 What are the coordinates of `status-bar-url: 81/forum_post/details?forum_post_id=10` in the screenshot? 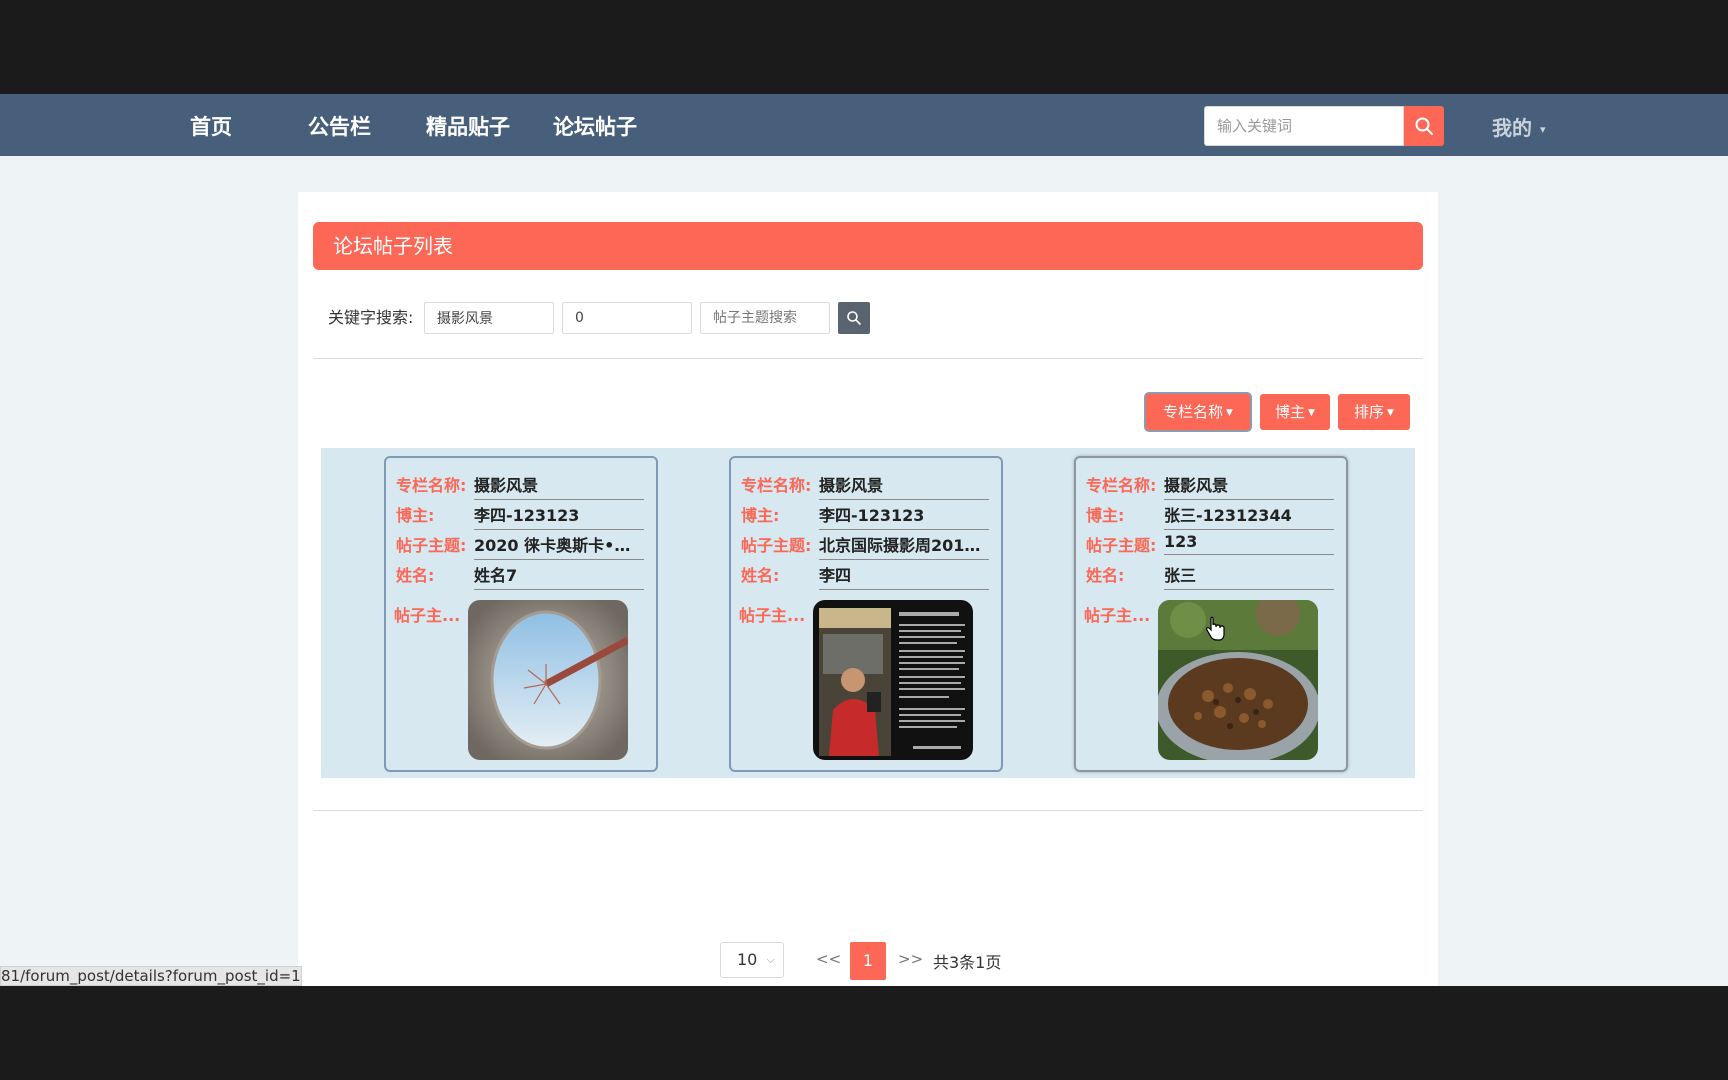 It's located at (151, 976).